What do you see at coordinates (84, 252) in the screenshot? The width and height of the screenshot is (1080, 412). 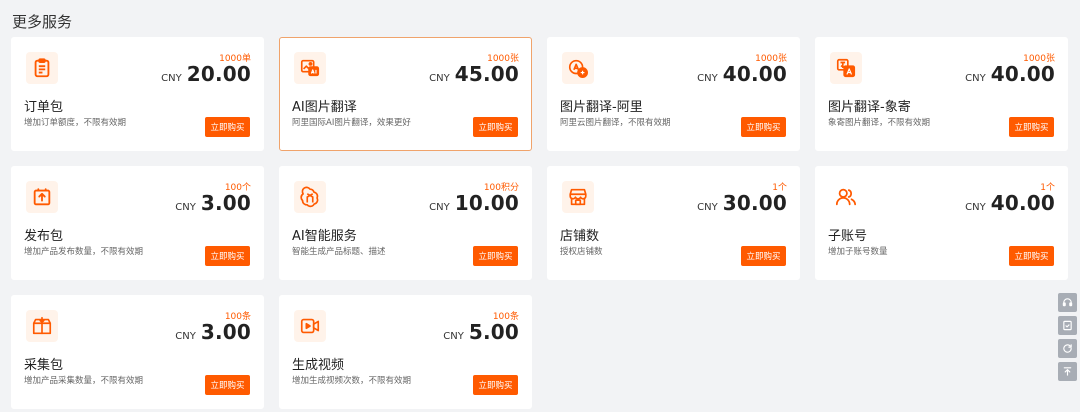 I see `service-desc: 增加产品发布数量，不限有效期` at bounding box center [84, 252].